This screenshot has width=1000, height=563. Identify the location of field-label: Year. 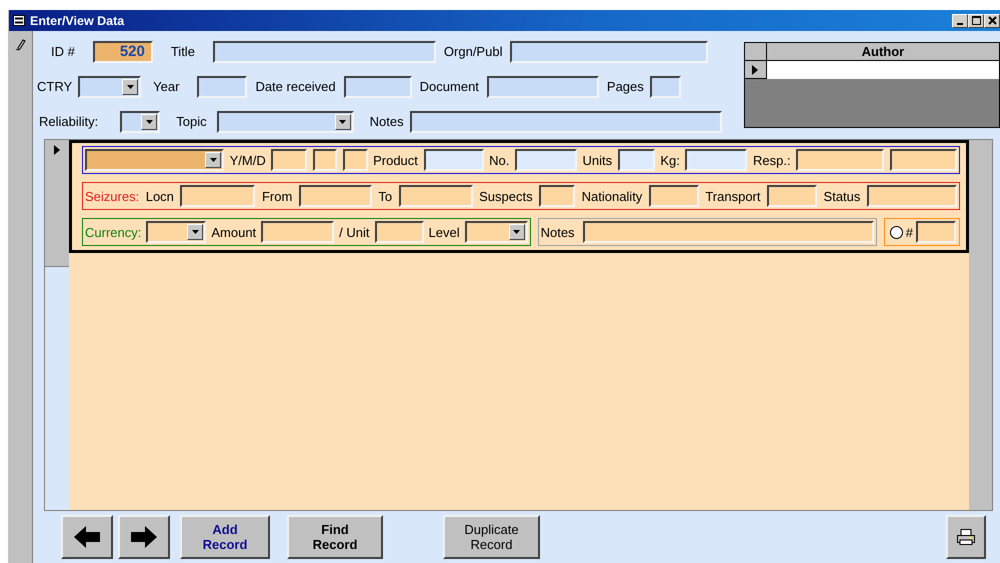
(166, 86).